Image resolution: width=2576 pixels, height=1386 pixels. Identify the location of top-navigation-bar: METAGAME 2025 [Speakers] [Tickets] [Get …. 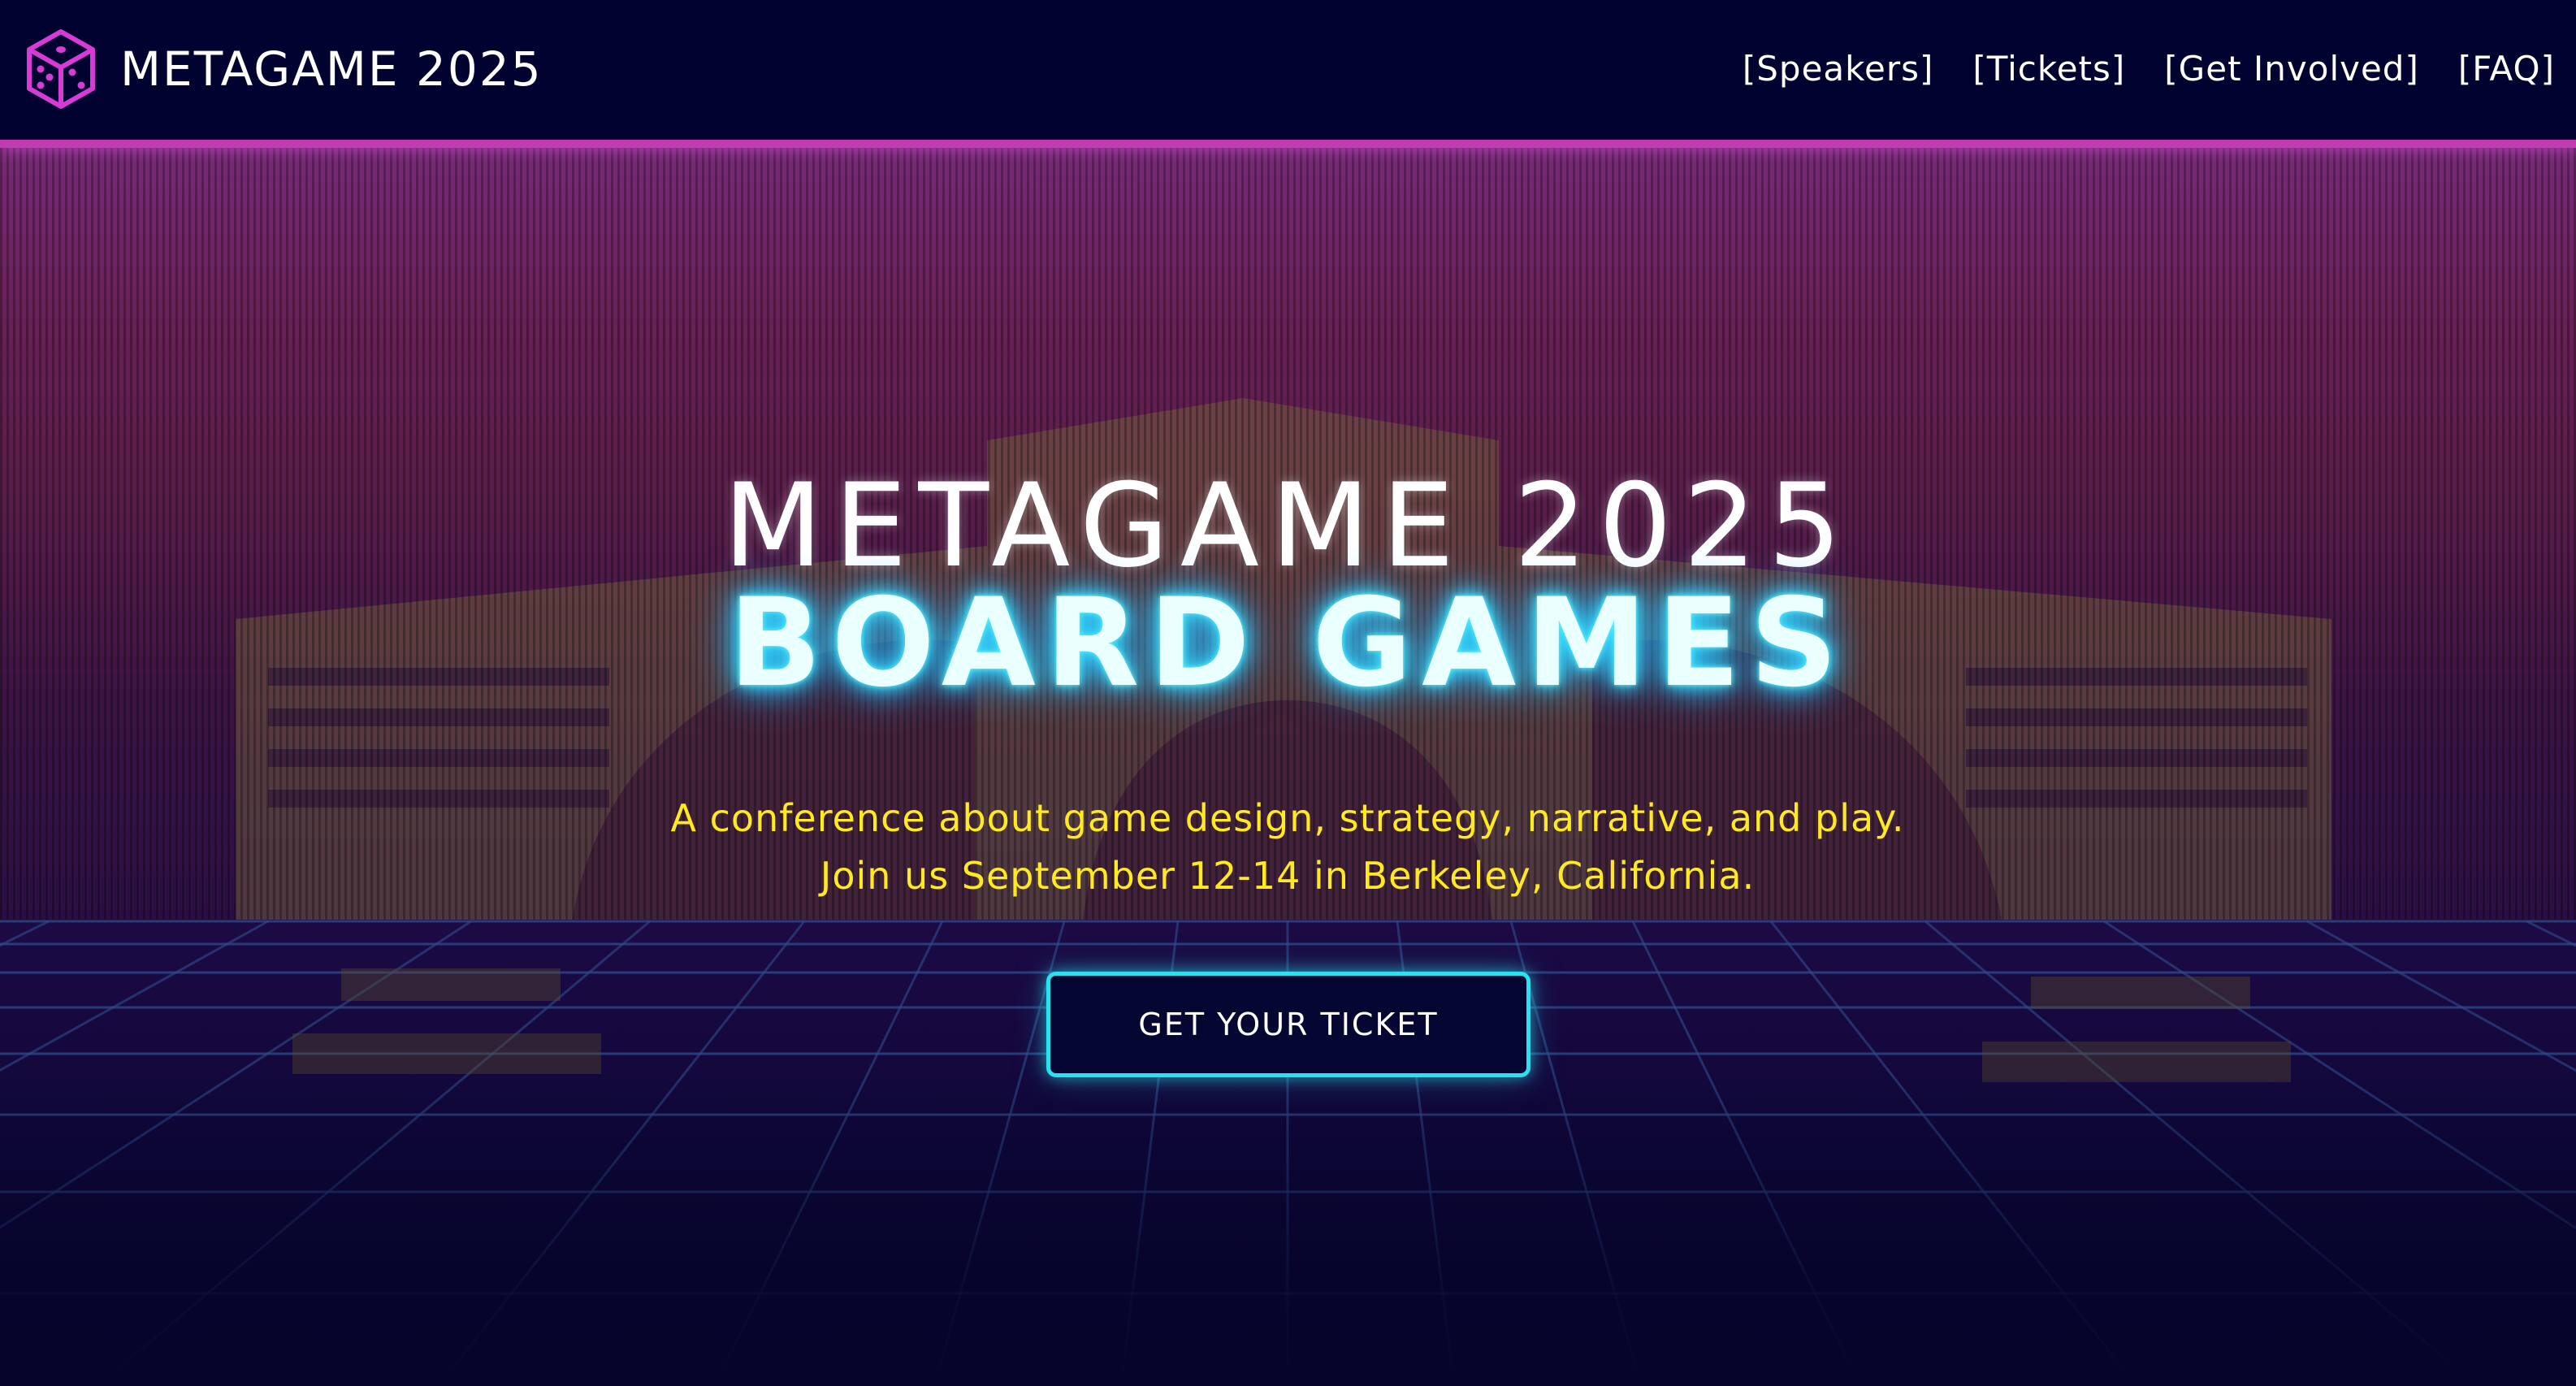
(1288, 70).